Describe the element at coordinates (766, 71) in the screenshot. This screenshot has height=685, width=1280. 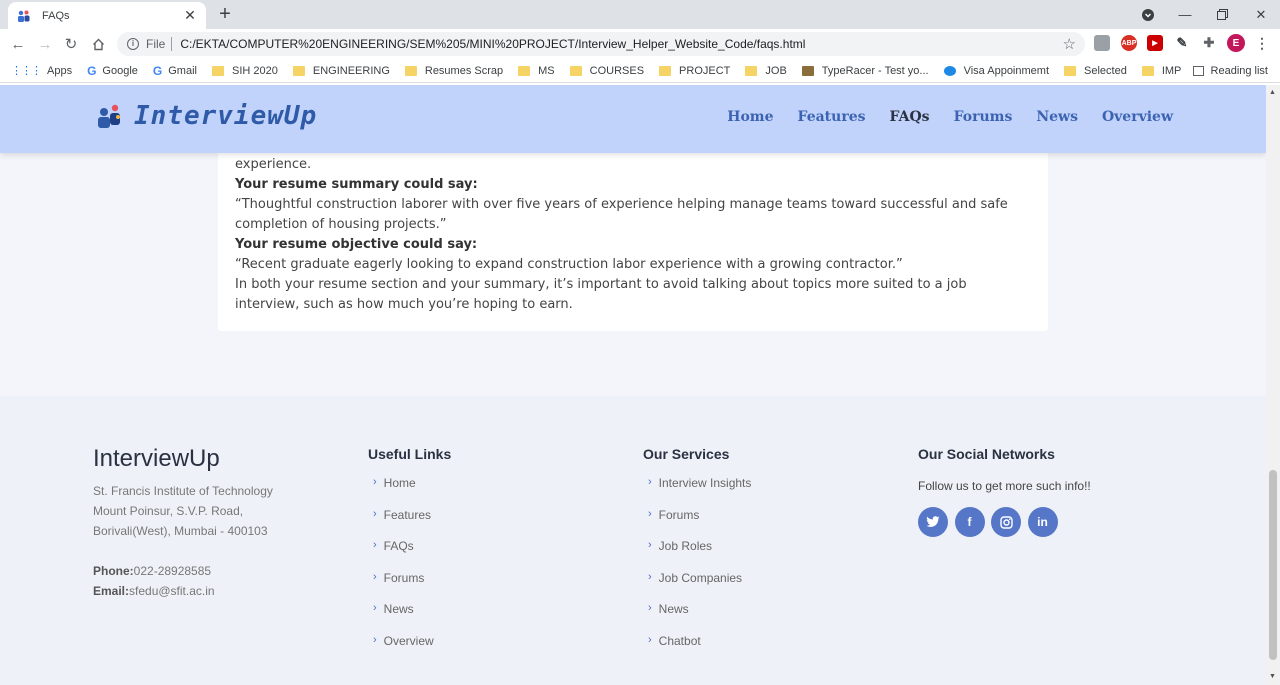
I see `bookmark-folder: JOB` at that location.